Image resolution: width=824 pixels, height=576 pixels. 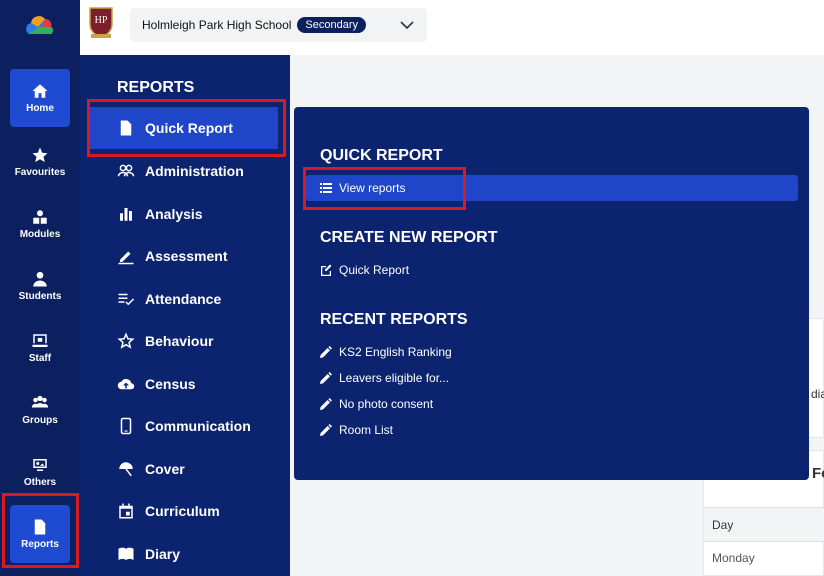 I want to click on background-partial-heading: Fo, so click(x=818, y=473).